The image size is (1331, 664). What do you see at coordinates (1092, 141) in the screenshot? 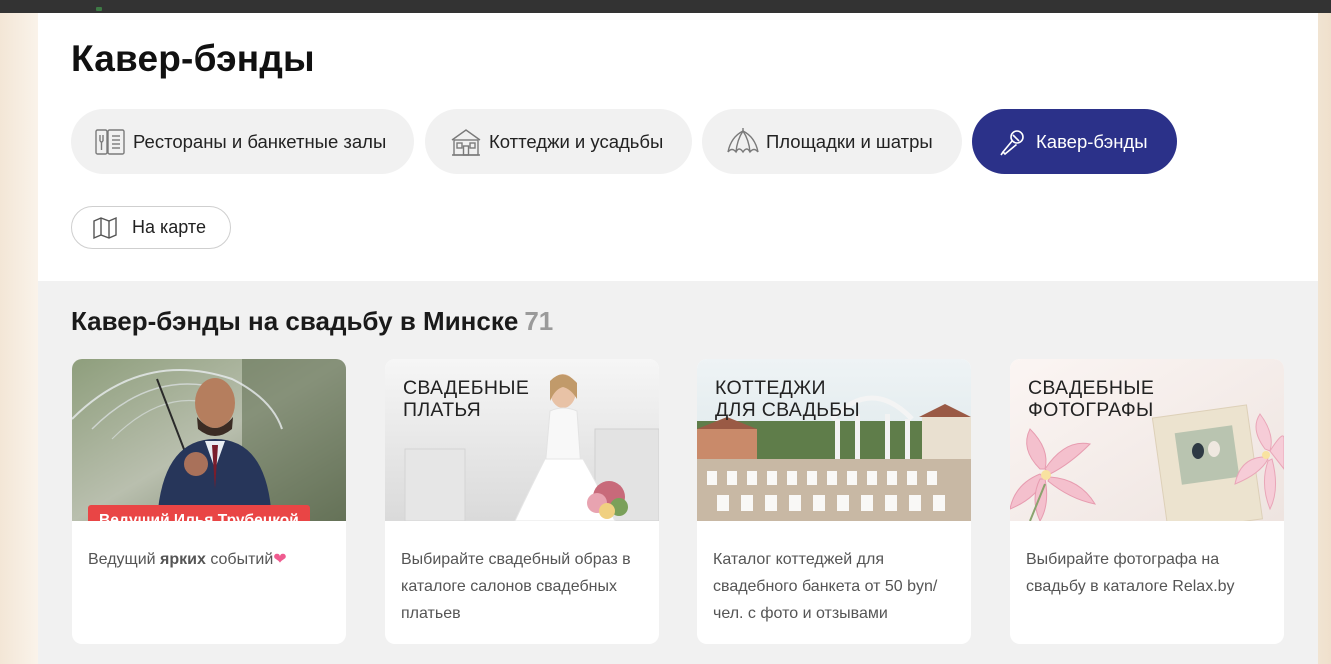
I see `category-label: Кавер-бэнды` at bounding box center [1092, 141].